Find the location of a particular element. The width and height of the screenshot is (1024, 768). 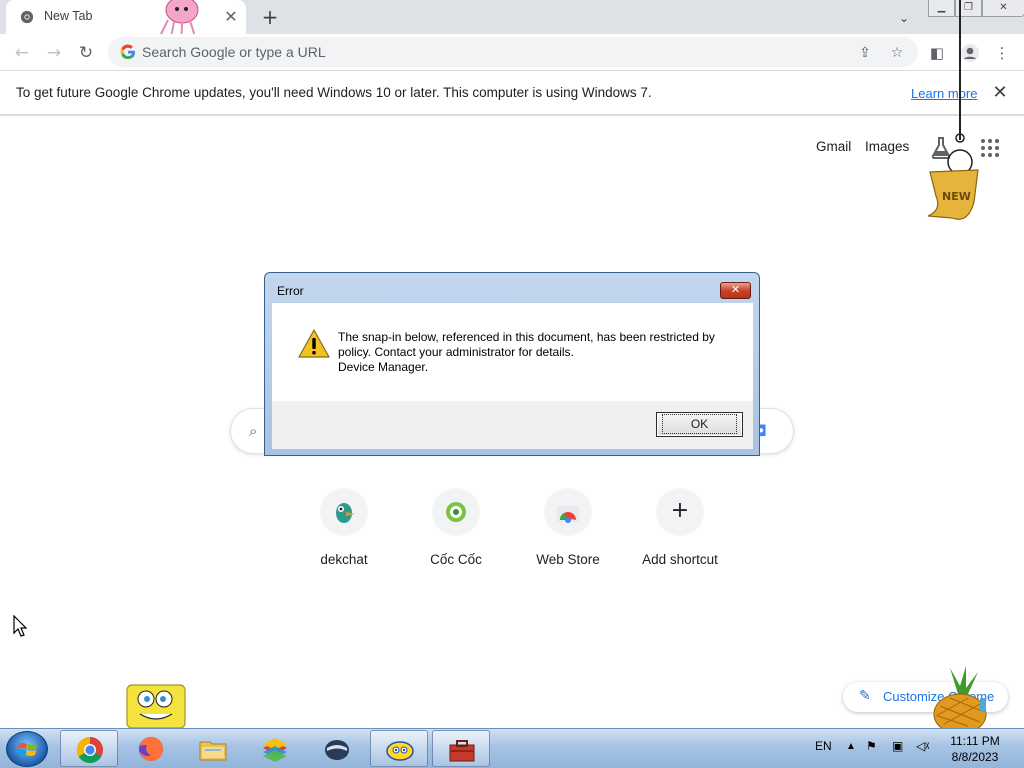

back-button: ← is located at coordinates (22, 53).